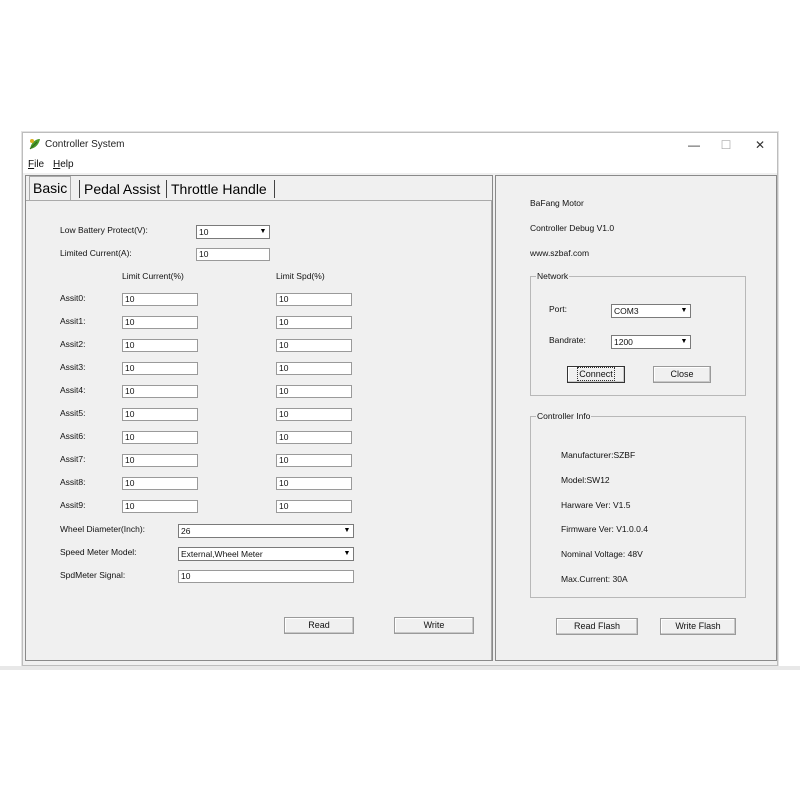 Image resolution: width=800 pixels, height=800 pixels. What do you see at coordinates (651, 311) in the screenshot?
I see `port-select: COM3 ▼` at bounding box center [651, 311].